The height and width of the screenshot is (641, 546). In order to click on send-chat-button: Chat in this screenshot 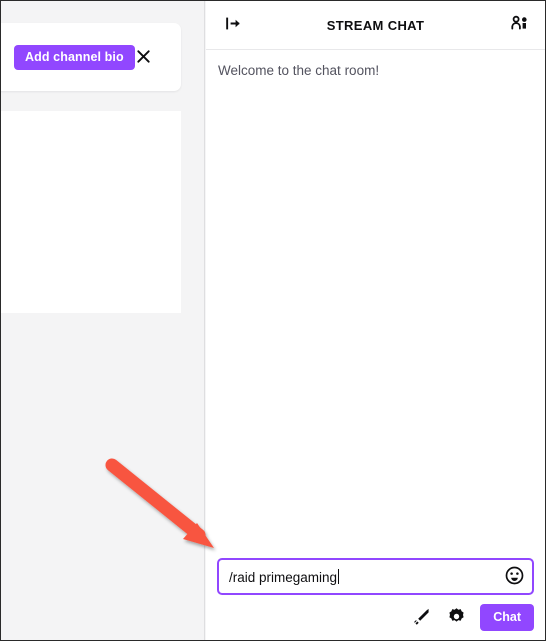, I will do `click(507, 617)`.